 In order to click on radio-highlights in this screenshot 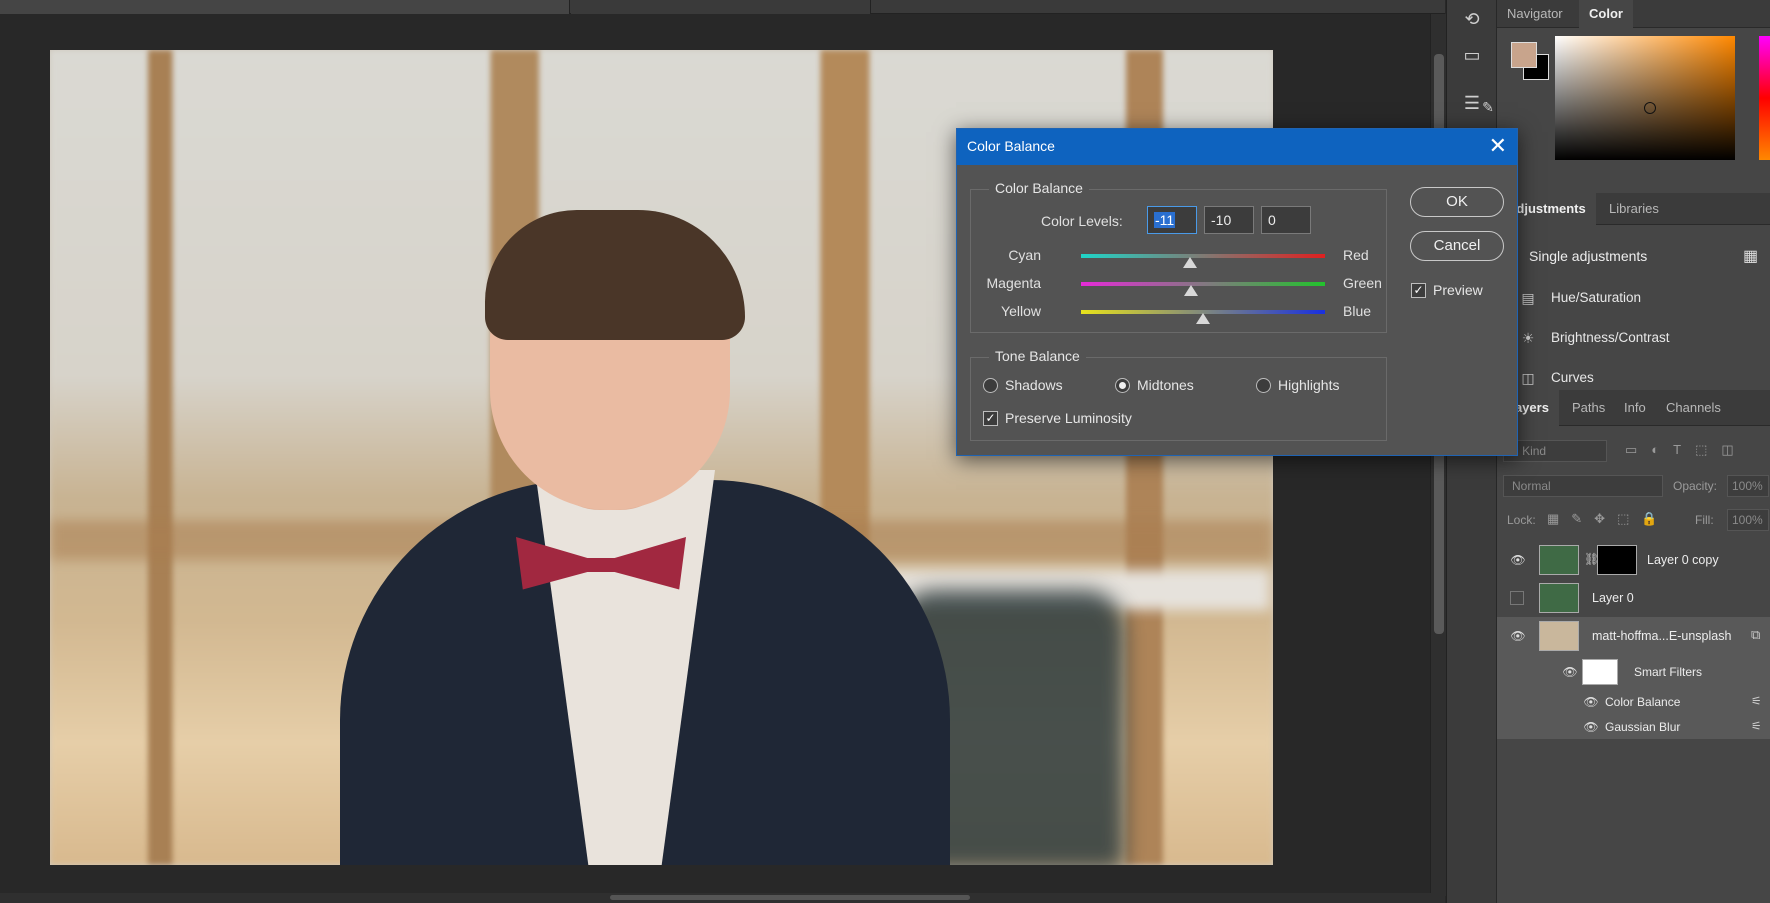, I will do `click(1263, 385)`.